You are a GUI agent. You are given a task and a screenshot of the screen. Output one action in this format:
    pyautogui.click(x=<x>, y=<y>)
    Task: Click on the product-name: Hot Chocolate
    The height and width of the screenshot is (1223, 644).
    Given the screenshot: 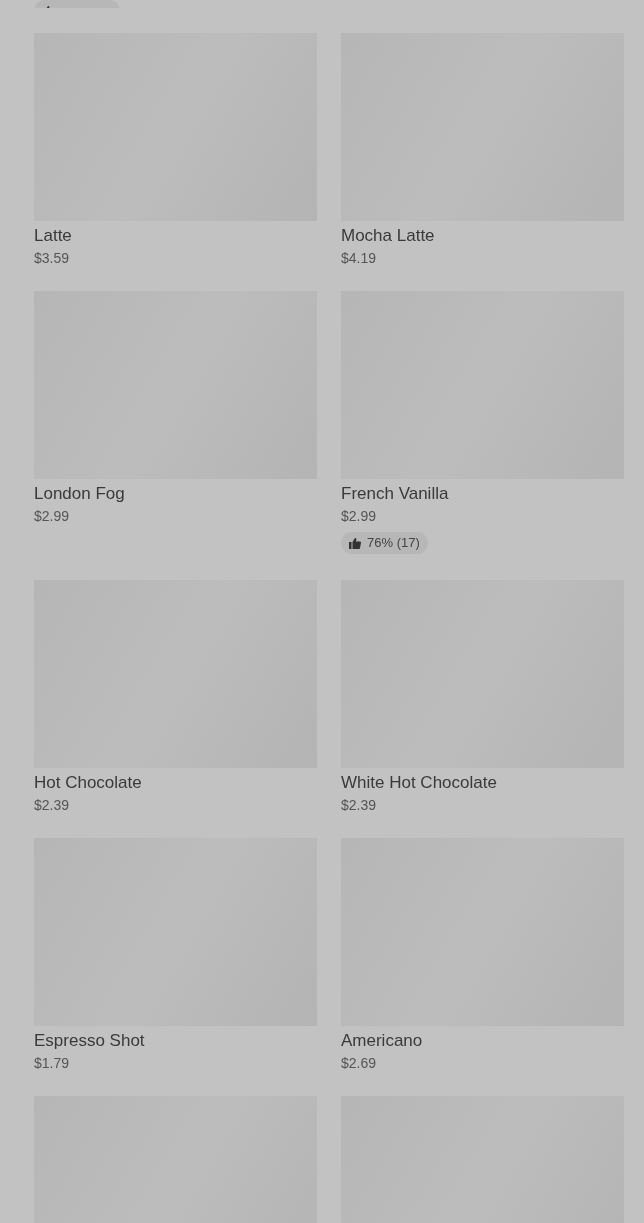 What is the action you would take?
    pyautogui.click(x=88, y=782)
    